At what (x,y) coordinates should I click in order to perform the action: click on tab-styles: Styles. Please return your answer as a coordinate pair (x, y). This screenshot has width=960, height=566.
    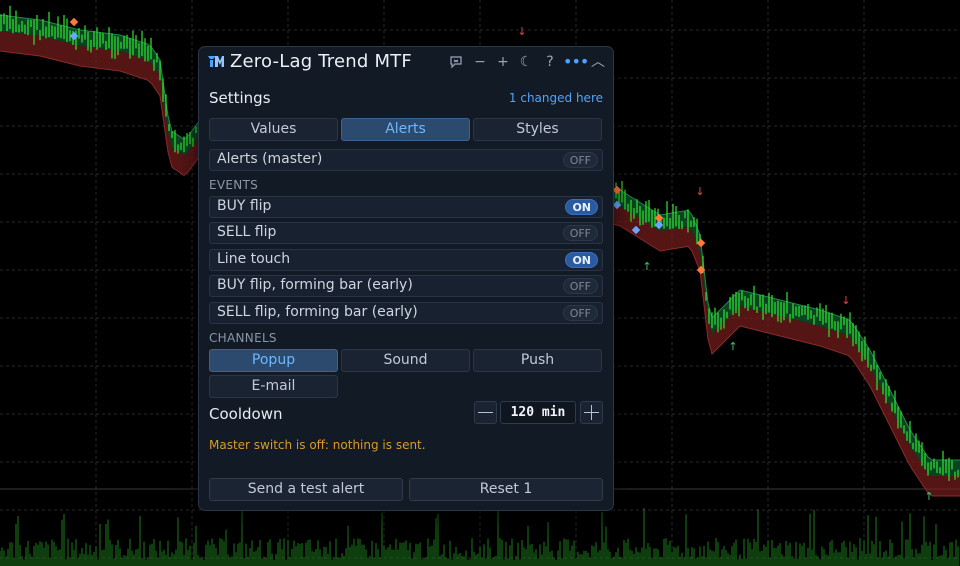
    Looking at the image, I should click on (537, 129).